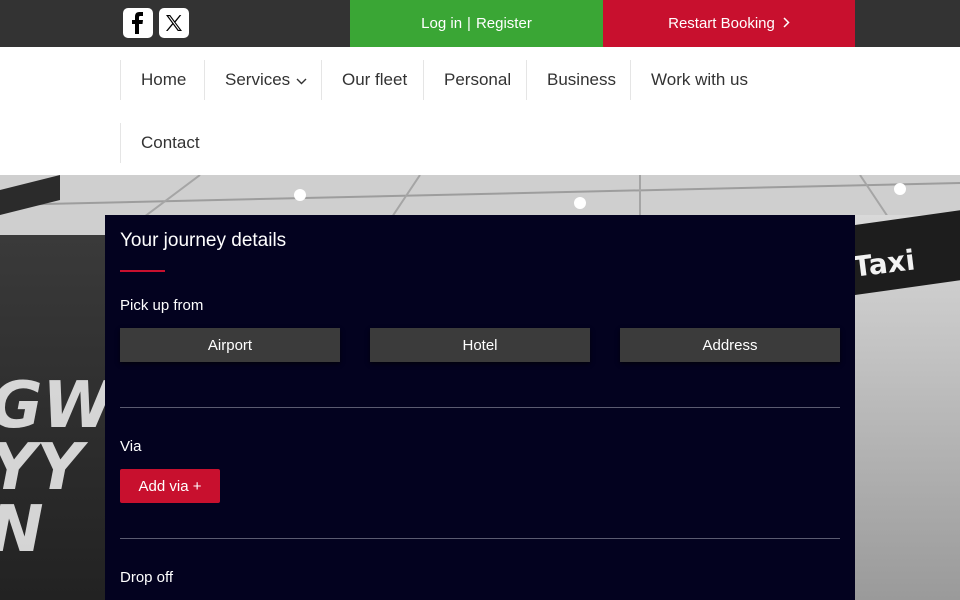 The width and height of the screenshot is (960, 600). I want to click on via-label: Via, so click(131, 446).